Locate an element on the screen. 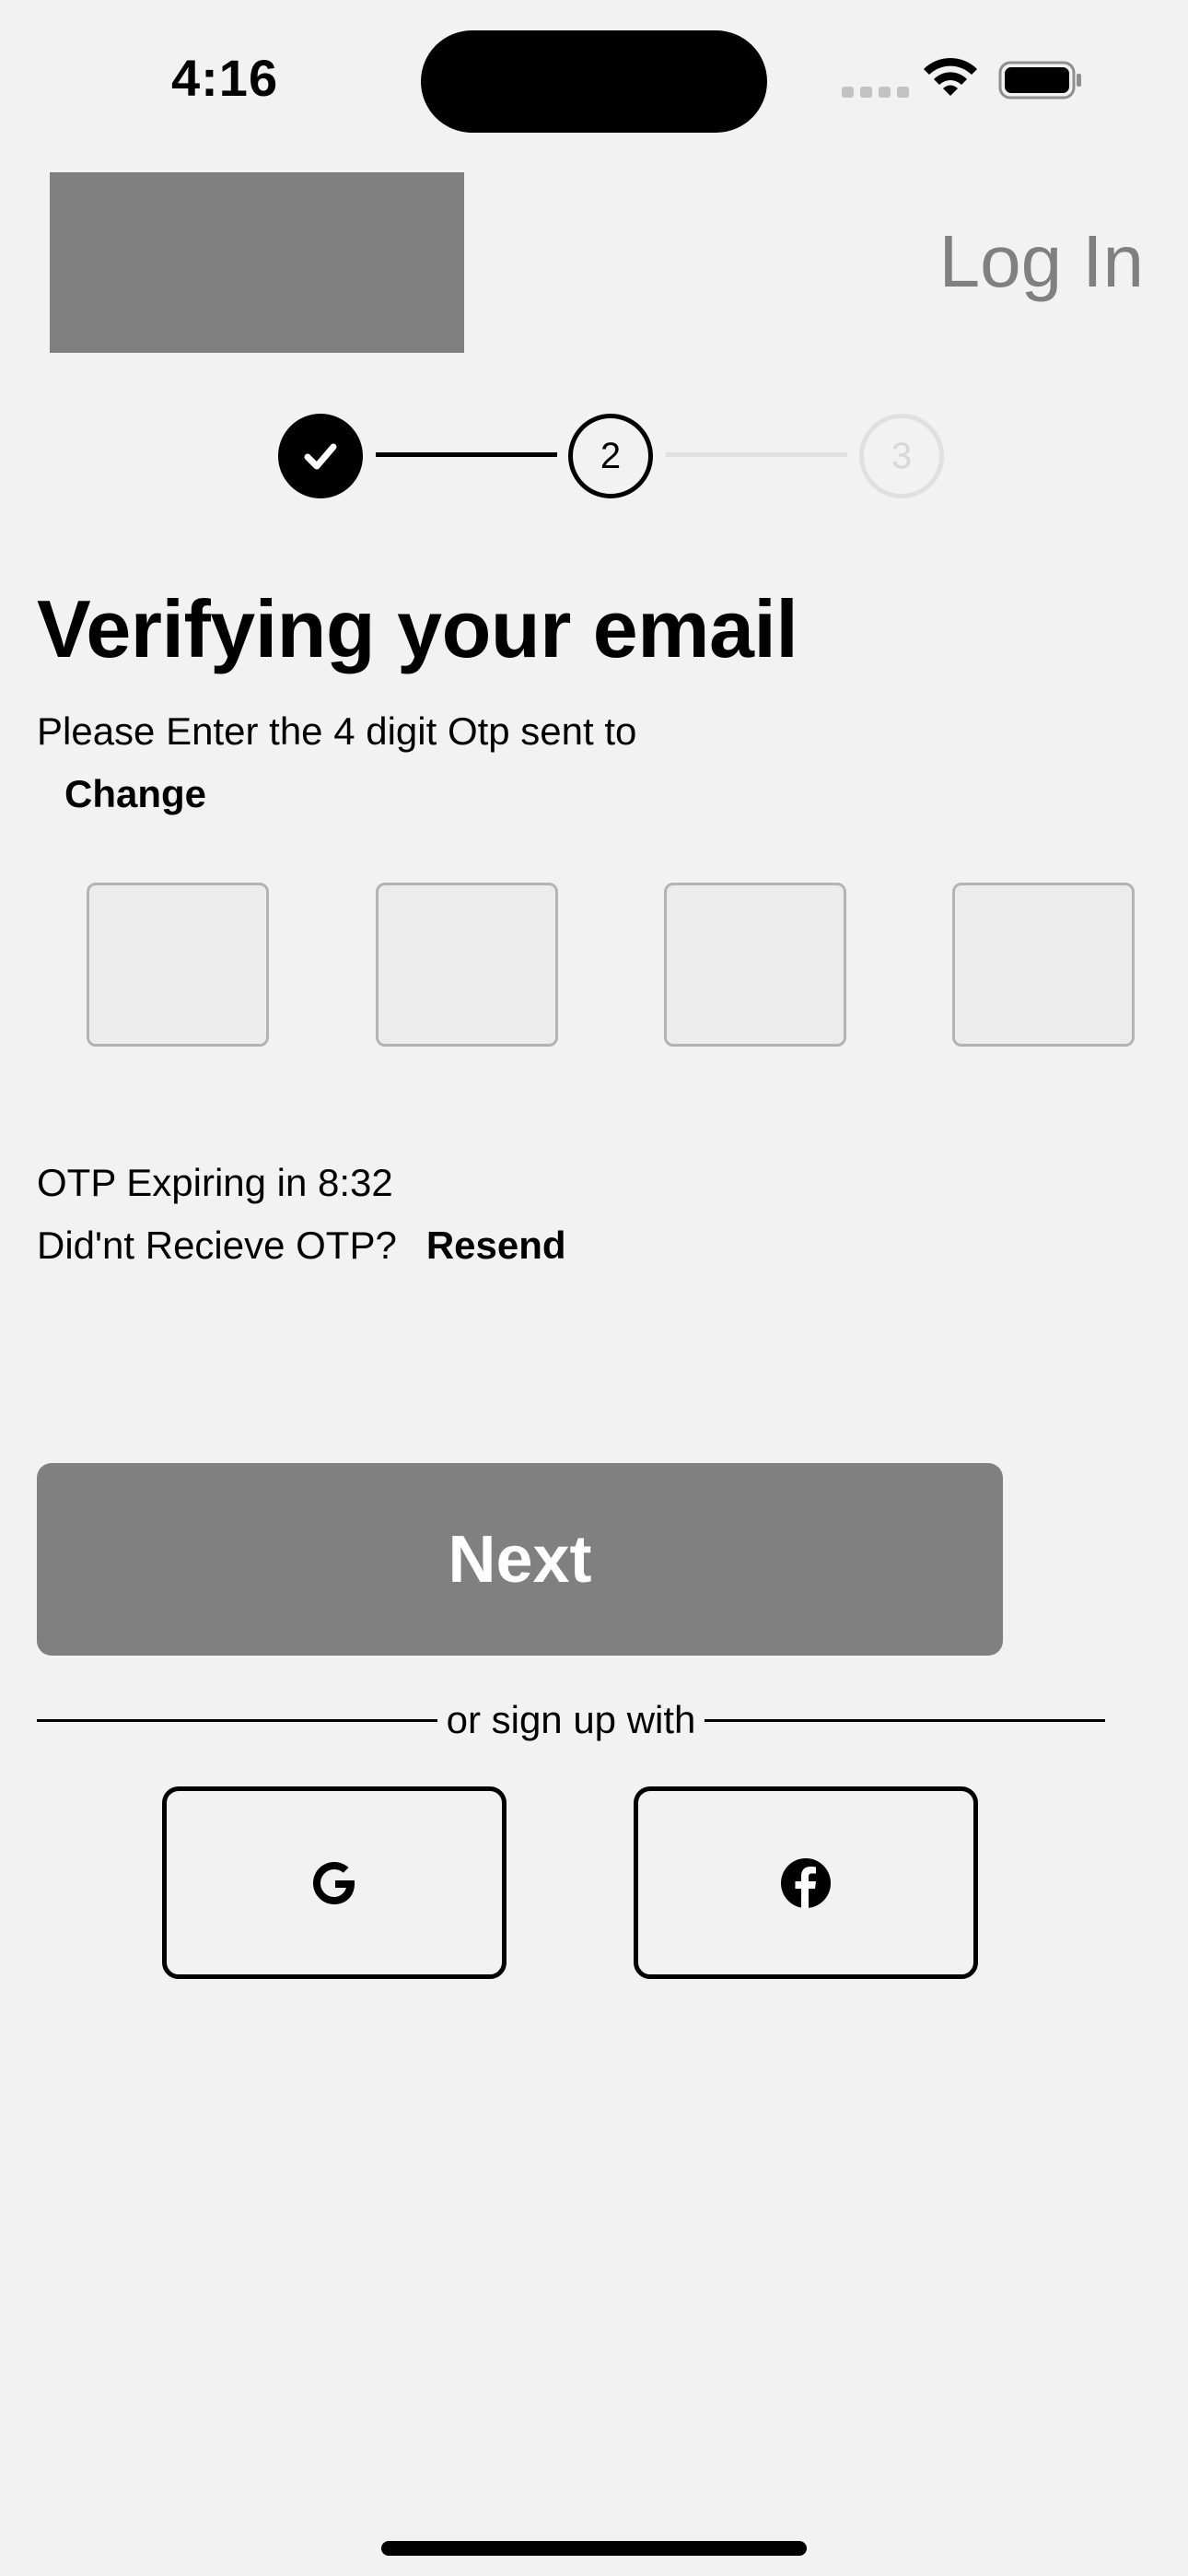 The height and width of the screenshot is (2576, 1188). page-title: Verifying your email is located at coordinates (417, 628).